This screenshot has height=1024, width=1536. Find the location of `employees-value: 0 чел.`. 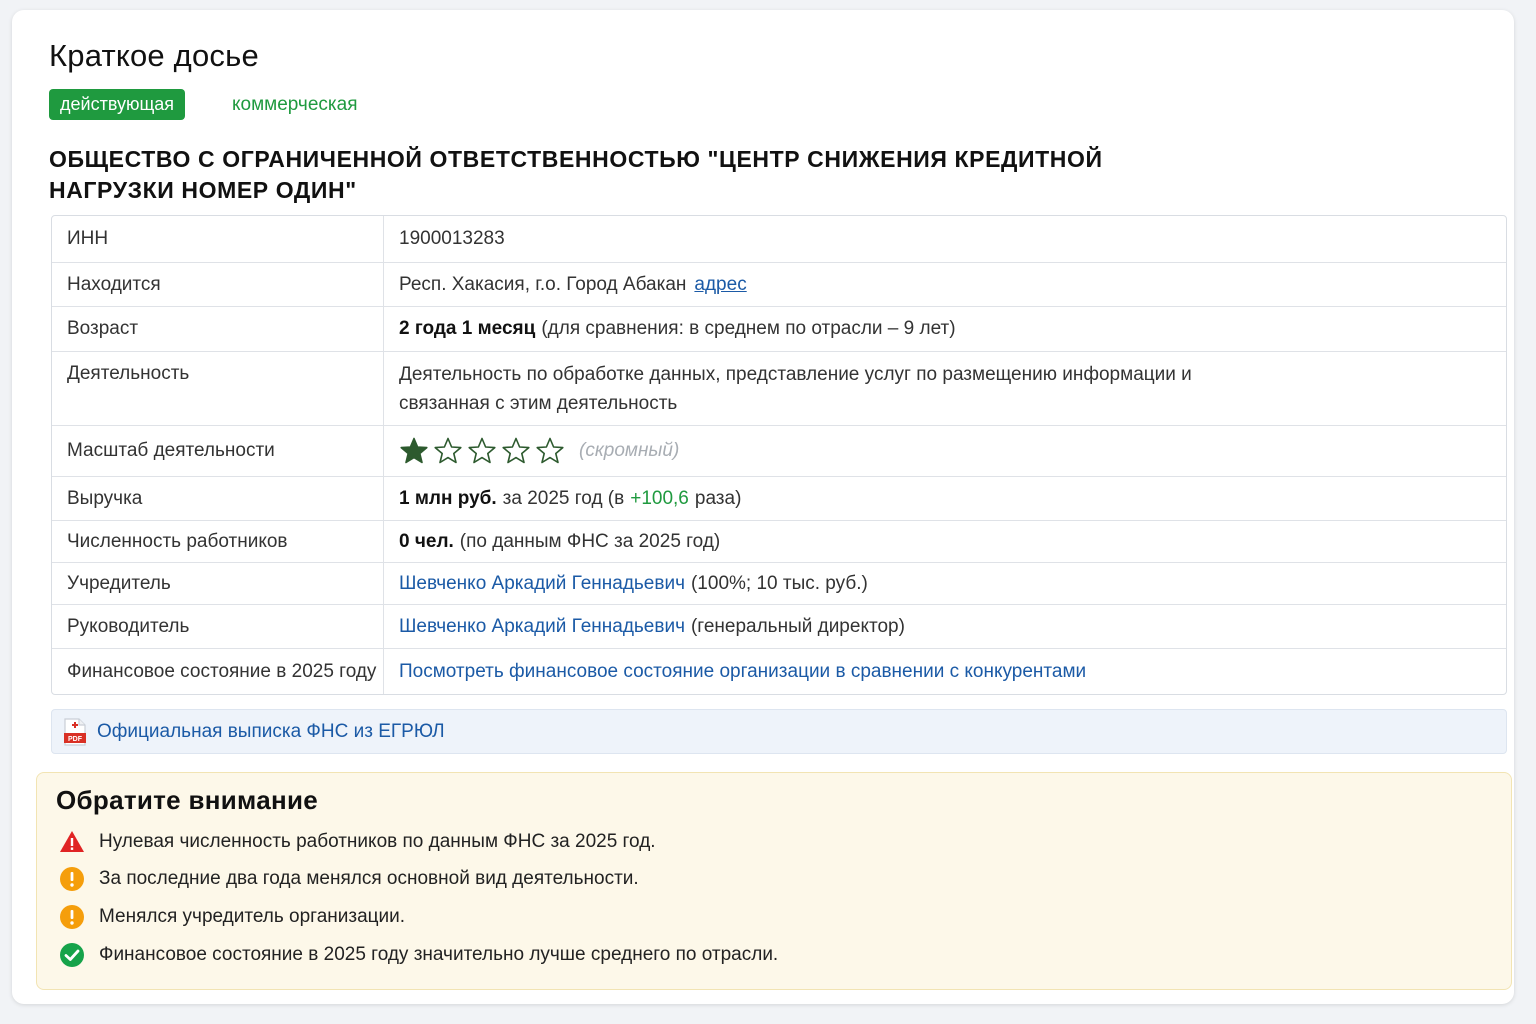

employees-value: 0 чел. is located at coordinates (426, 541).